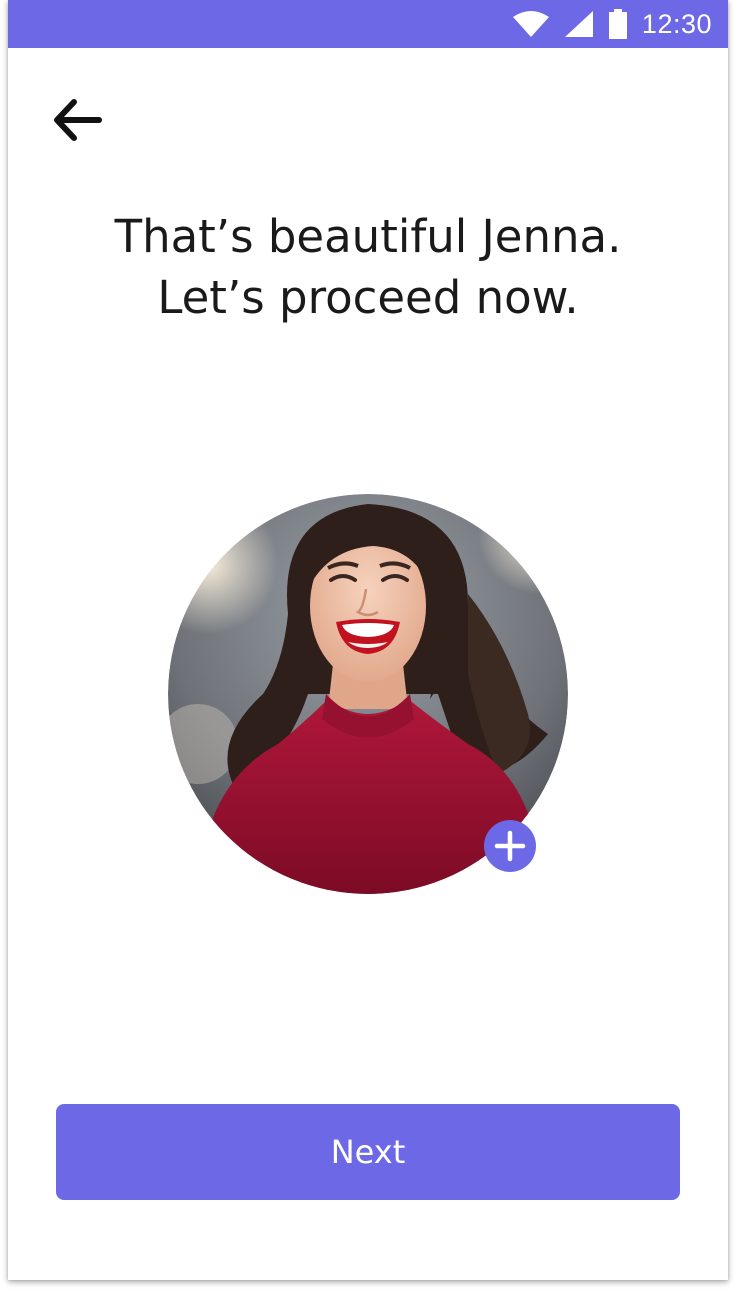 The image size is (736, 1296). Describe the element at coordinates (578, 24) in the screenshot. I see `cellular-signal-icon` at that location.